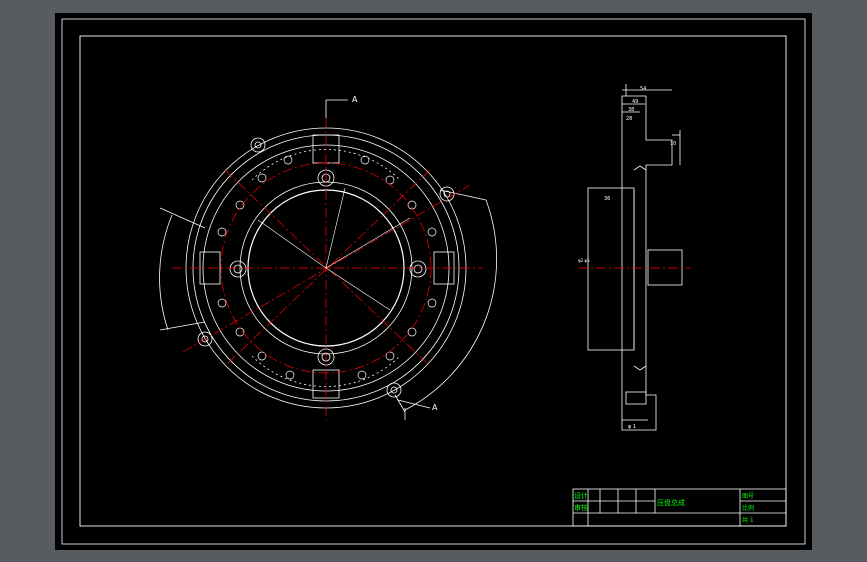 The width and height of the screenshot is (867, 562). I want to click on dim-38: 38, so click(631, 110).